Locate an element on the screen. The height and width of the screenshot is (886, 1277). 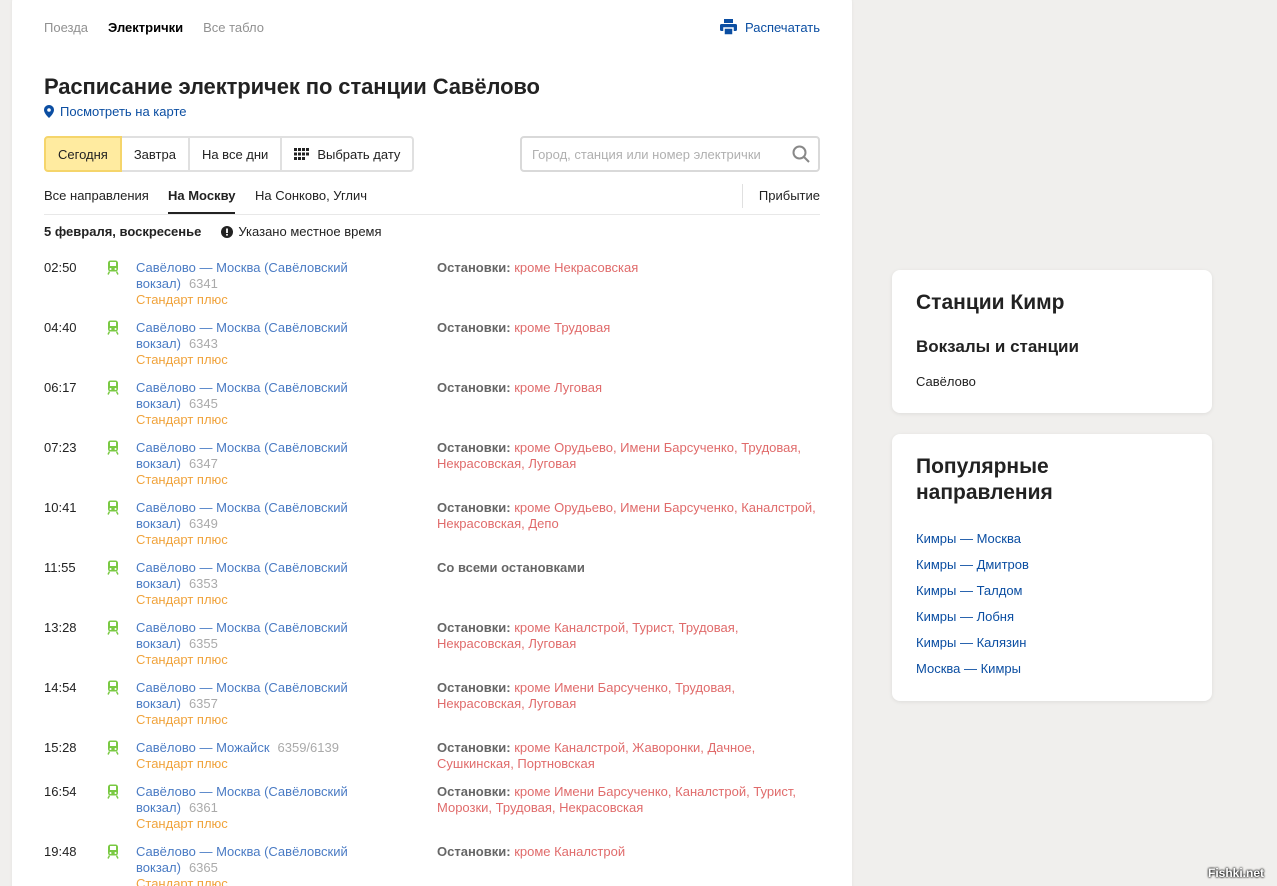
station-link-savelovo: Савёлово is located at coordinates (946, 381).